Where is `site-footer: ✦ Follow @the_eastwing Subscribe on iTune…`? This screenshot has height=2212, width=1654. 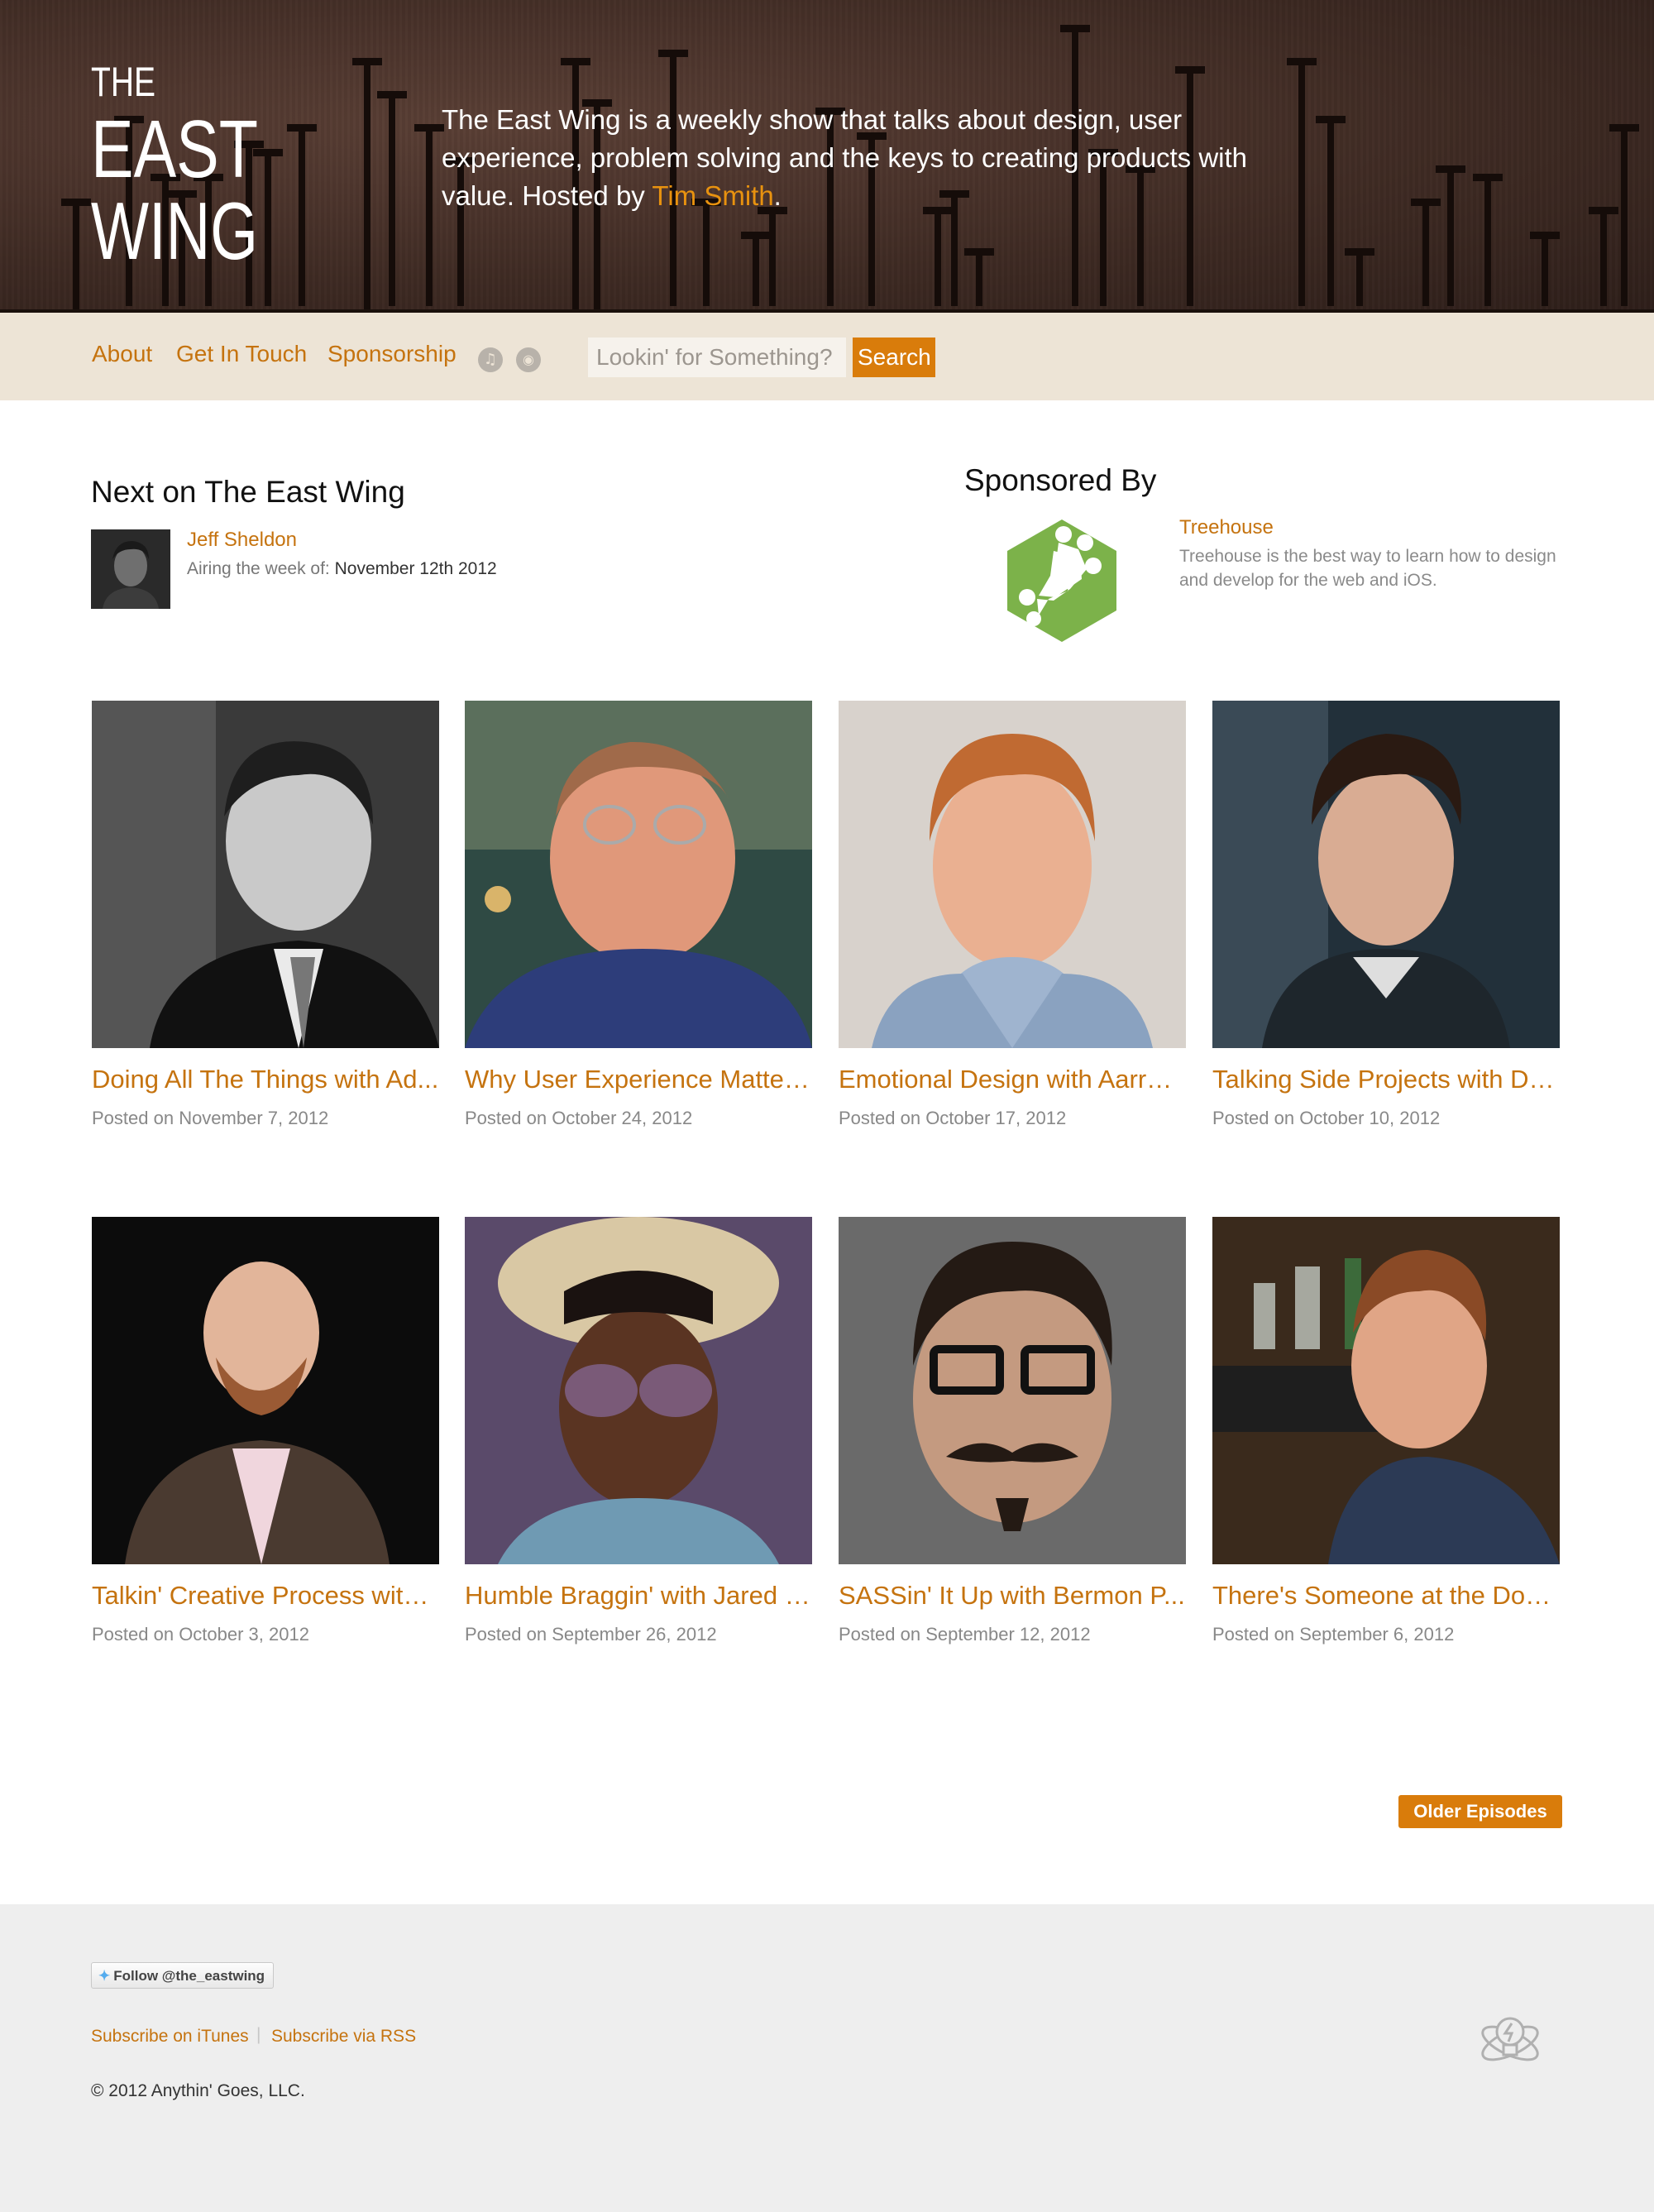 site-footer: ✦ Follow @the_eastwing Subscribe on iTune… is located at coordinates (827, 2058).